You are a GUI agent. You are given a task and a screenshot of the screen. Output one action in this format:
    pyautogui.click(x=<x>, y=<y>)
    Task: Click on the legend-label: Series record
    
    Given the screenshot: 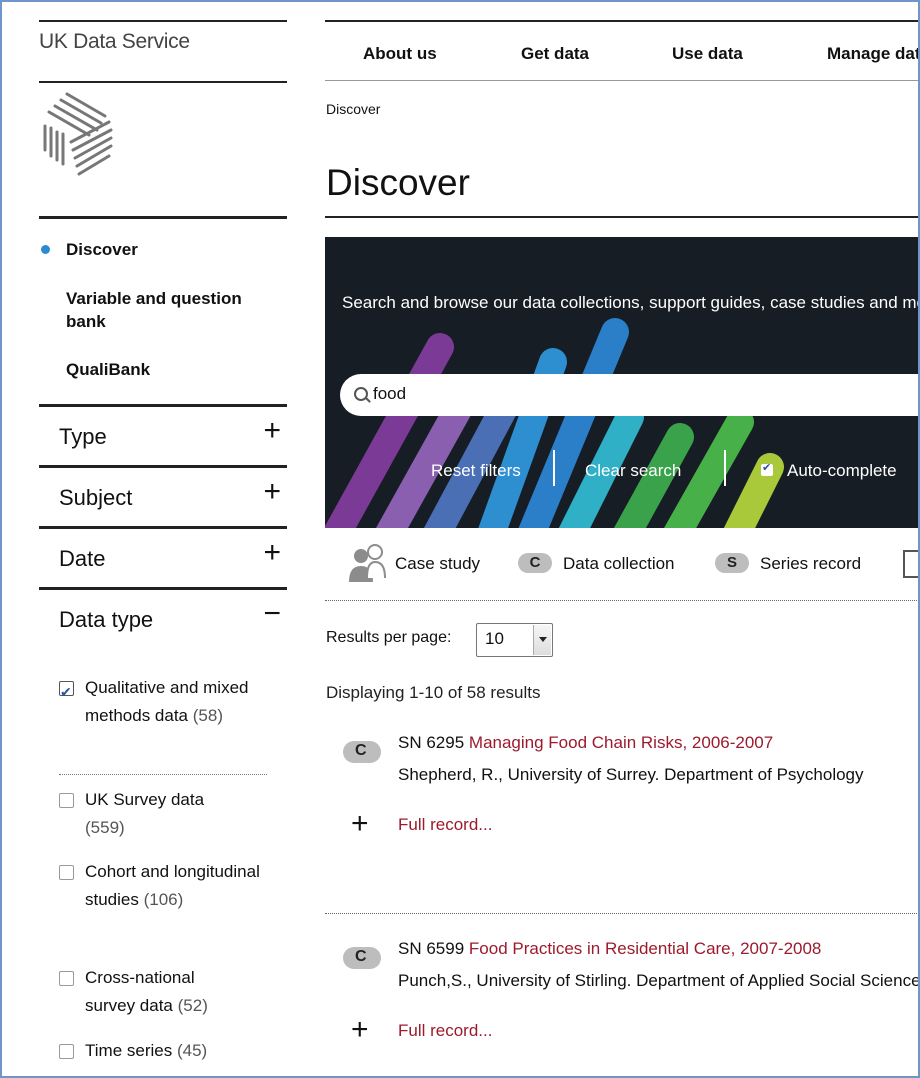 What is the action you would take?
    pyautogui.click(x=811, y=563)
    